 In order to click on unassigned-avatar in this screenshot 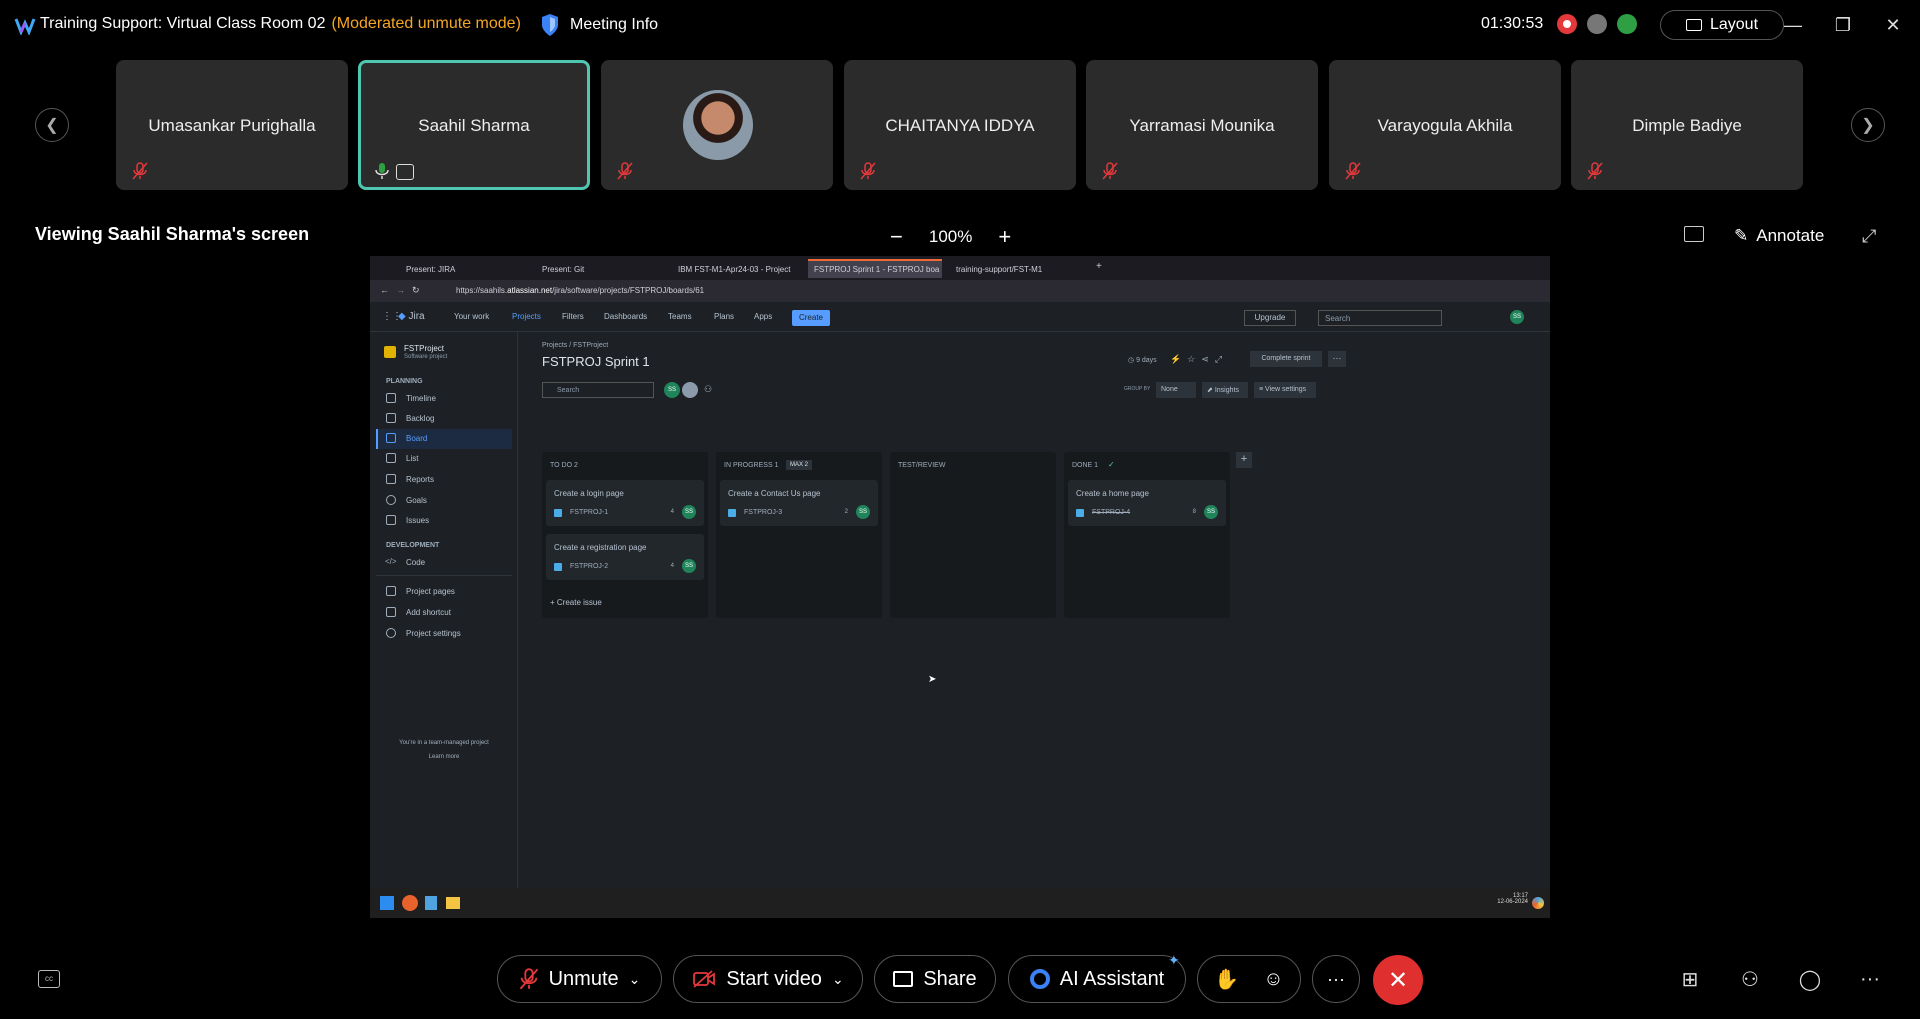, I will do `click(690, 390)`.